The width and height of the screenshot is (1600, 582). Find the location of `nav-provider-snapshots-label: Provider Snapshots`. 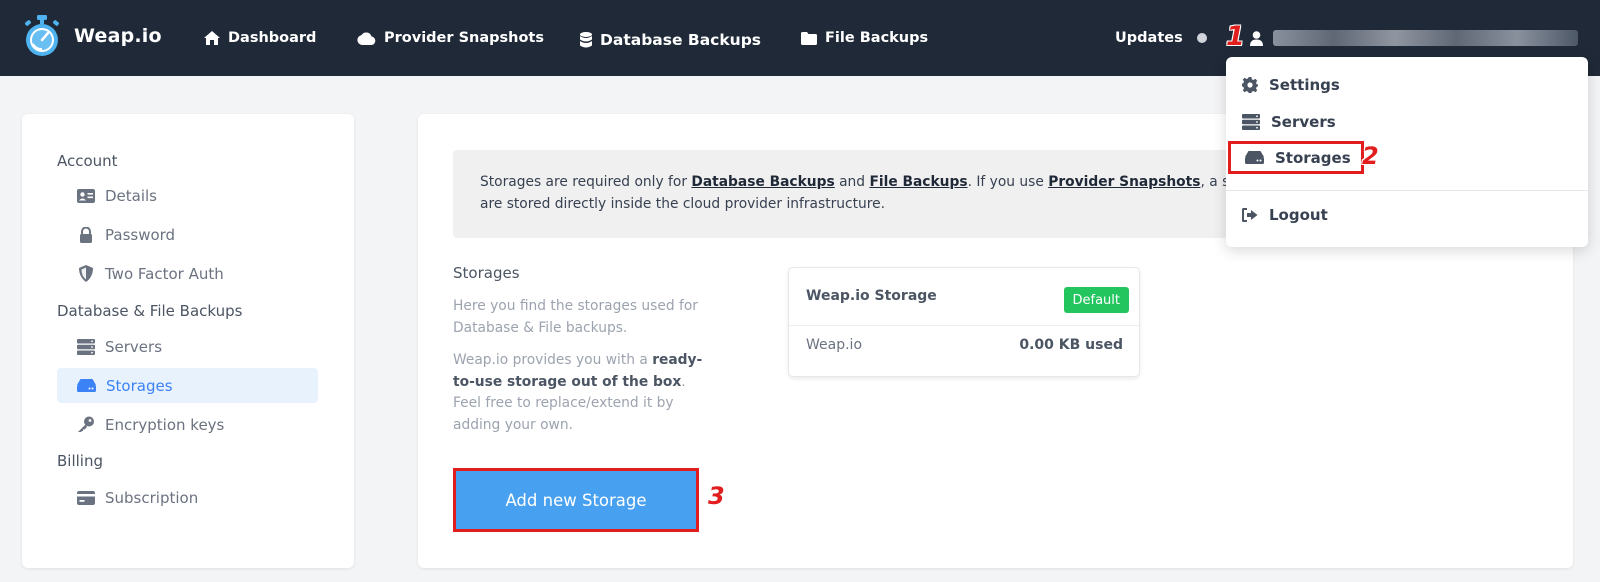

nav-provider-snapshots-label: Provider Snapshots is located at coordinates (464, 38).